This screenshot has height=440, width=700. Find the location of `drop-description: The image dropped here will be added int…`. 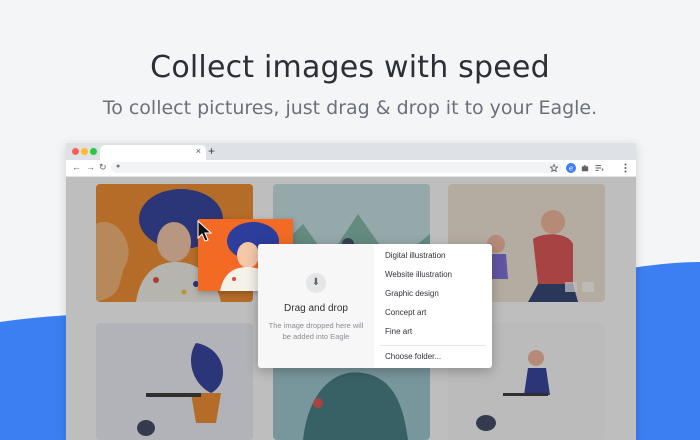

drop-description: The image dropped here will be added int… is located at coordinates (316, 331).